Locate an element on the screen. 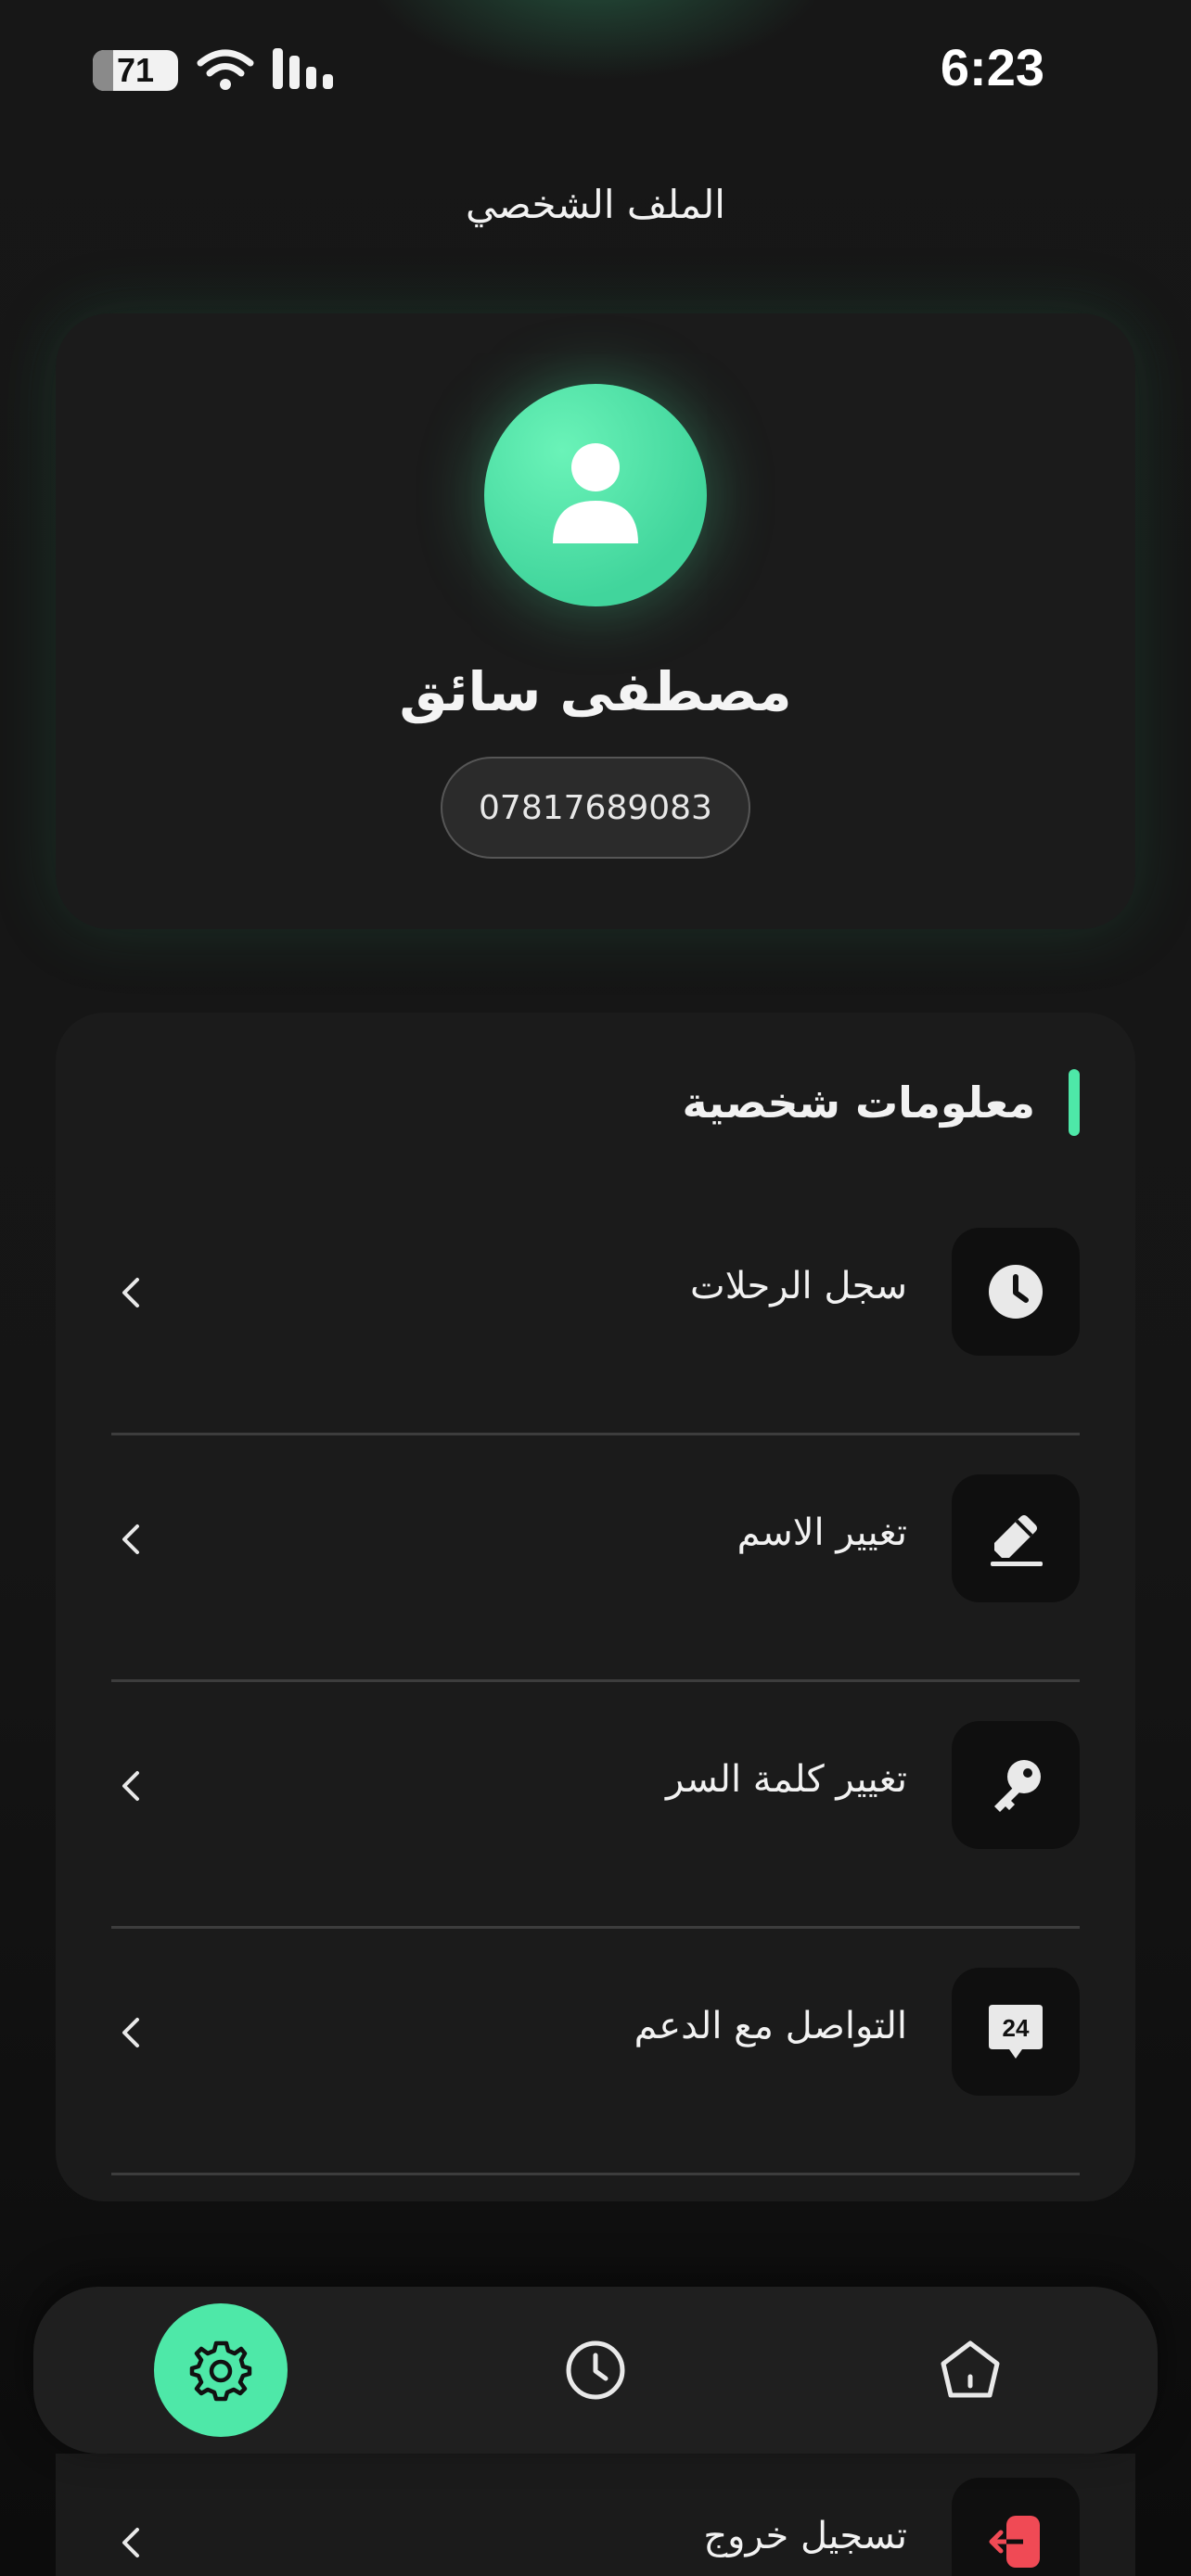  edit-pen-icon is located at coordinates (1017, 1540).